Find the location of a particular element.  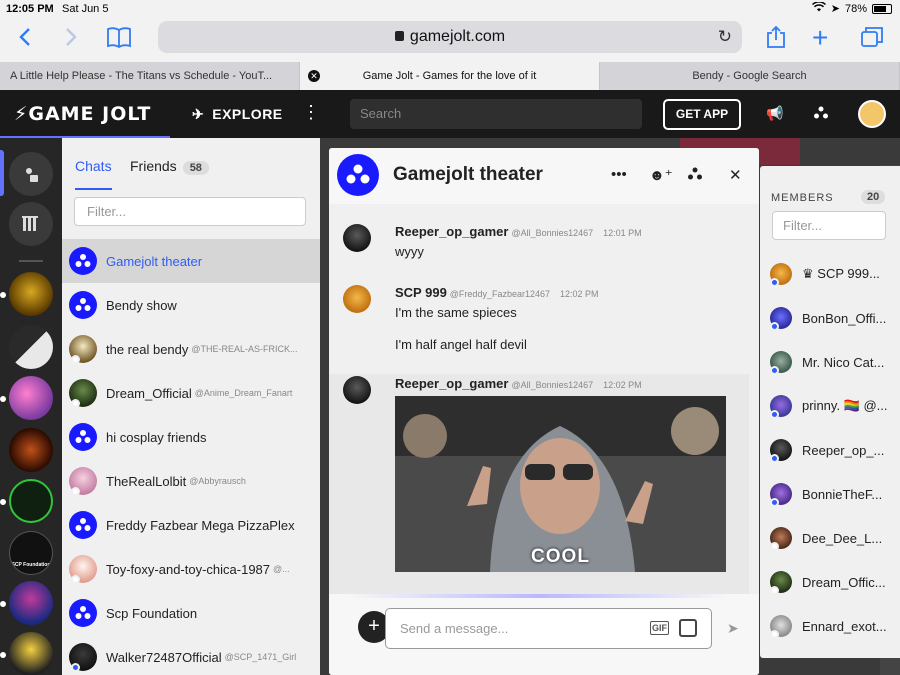

tabs-overview-icon is located at coordinates (872, 39).